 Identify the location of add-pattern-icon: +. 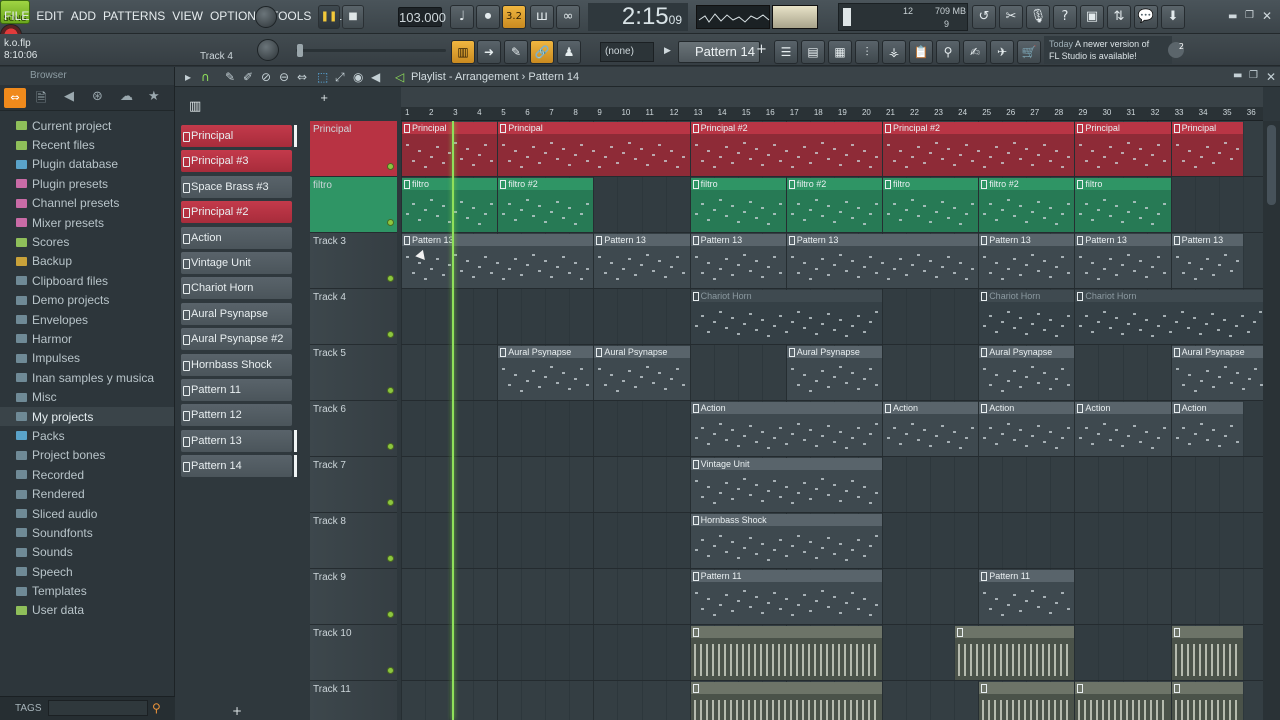
(237, 711).